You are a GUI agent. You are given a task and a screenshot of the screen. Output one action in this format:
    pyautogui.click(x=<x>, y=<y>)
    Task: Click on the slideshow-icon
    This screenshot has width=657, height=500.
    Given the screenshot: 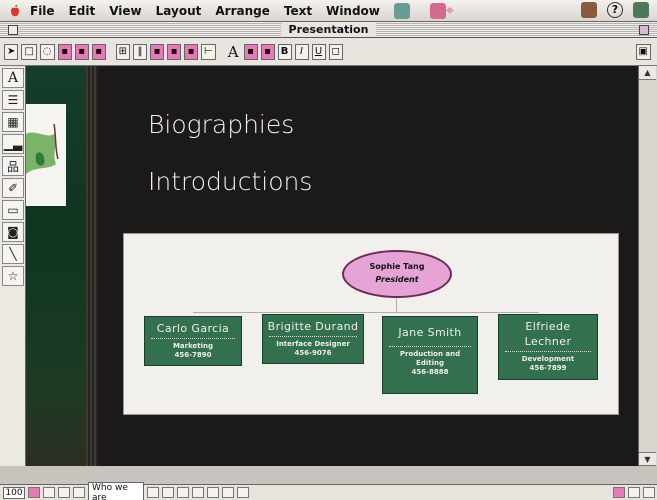 What is the action you would take?
    pyautogui.click(x=243, y=492)
    